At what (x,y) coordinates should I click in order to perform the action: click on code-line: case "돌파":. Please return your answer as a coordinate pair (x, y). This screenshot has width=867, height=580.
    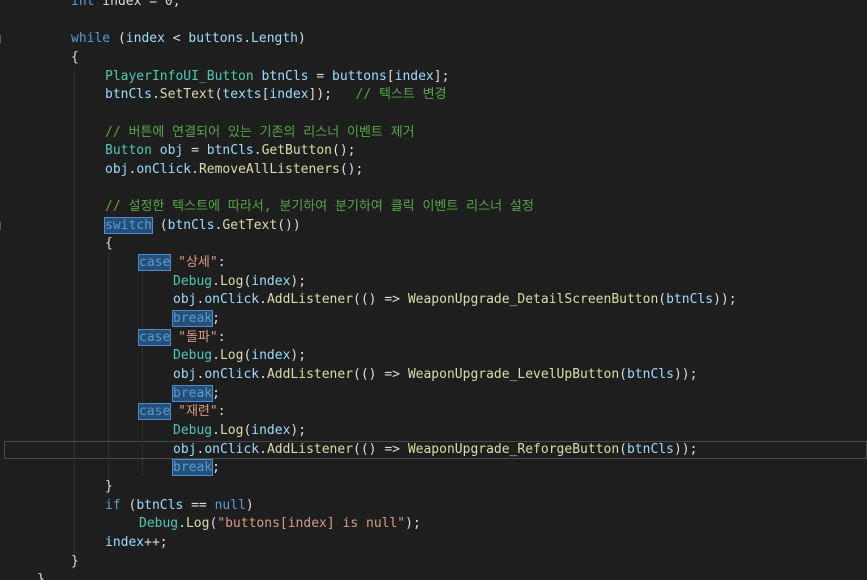
    Looking at the image, I should click on (433, 338).